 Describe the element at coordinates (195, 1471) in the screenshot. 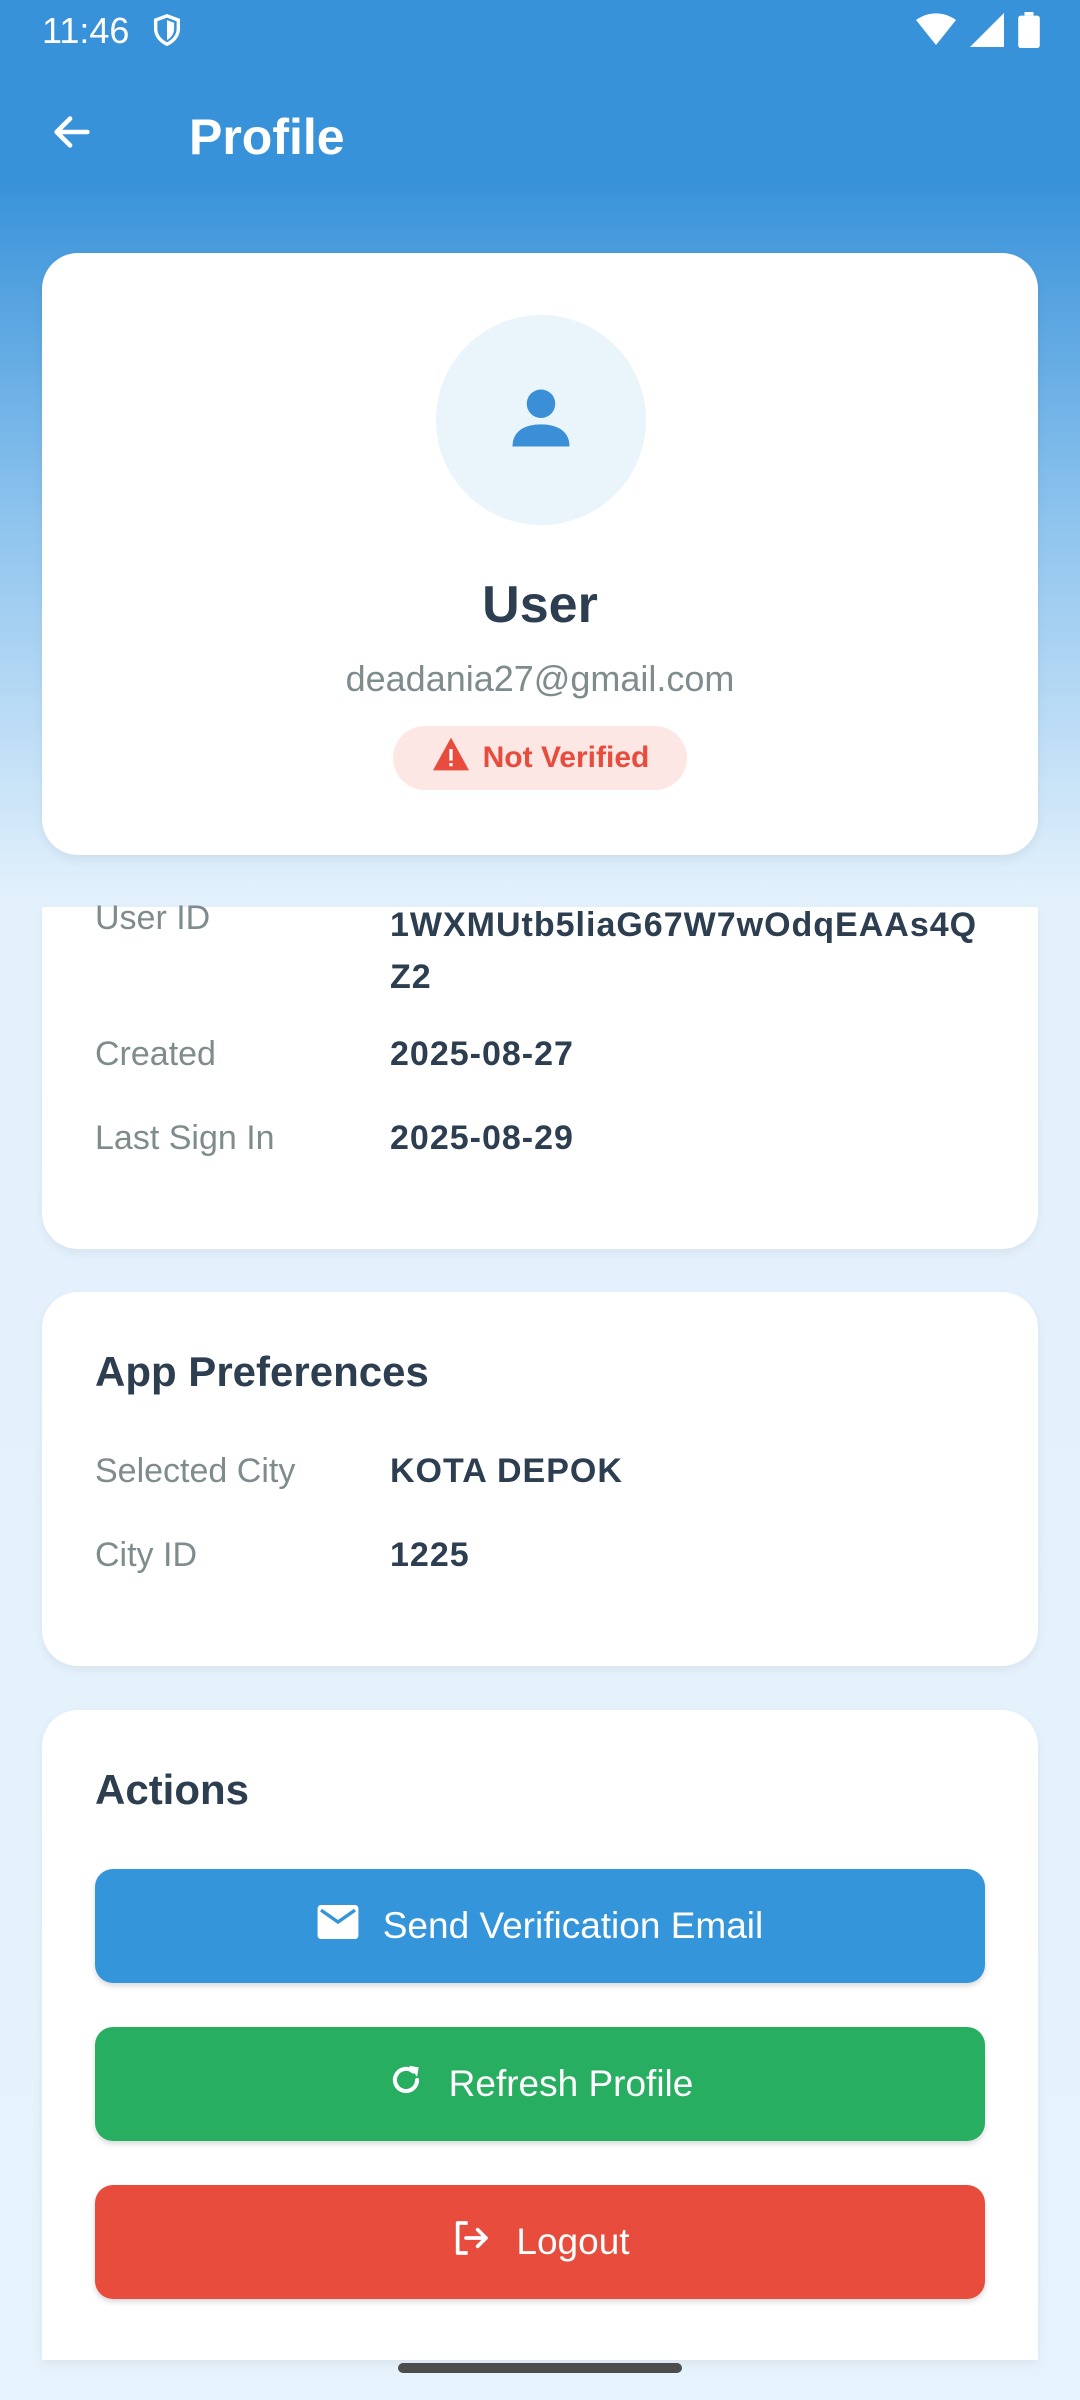

I see `pref-label: Selected City` at that location.